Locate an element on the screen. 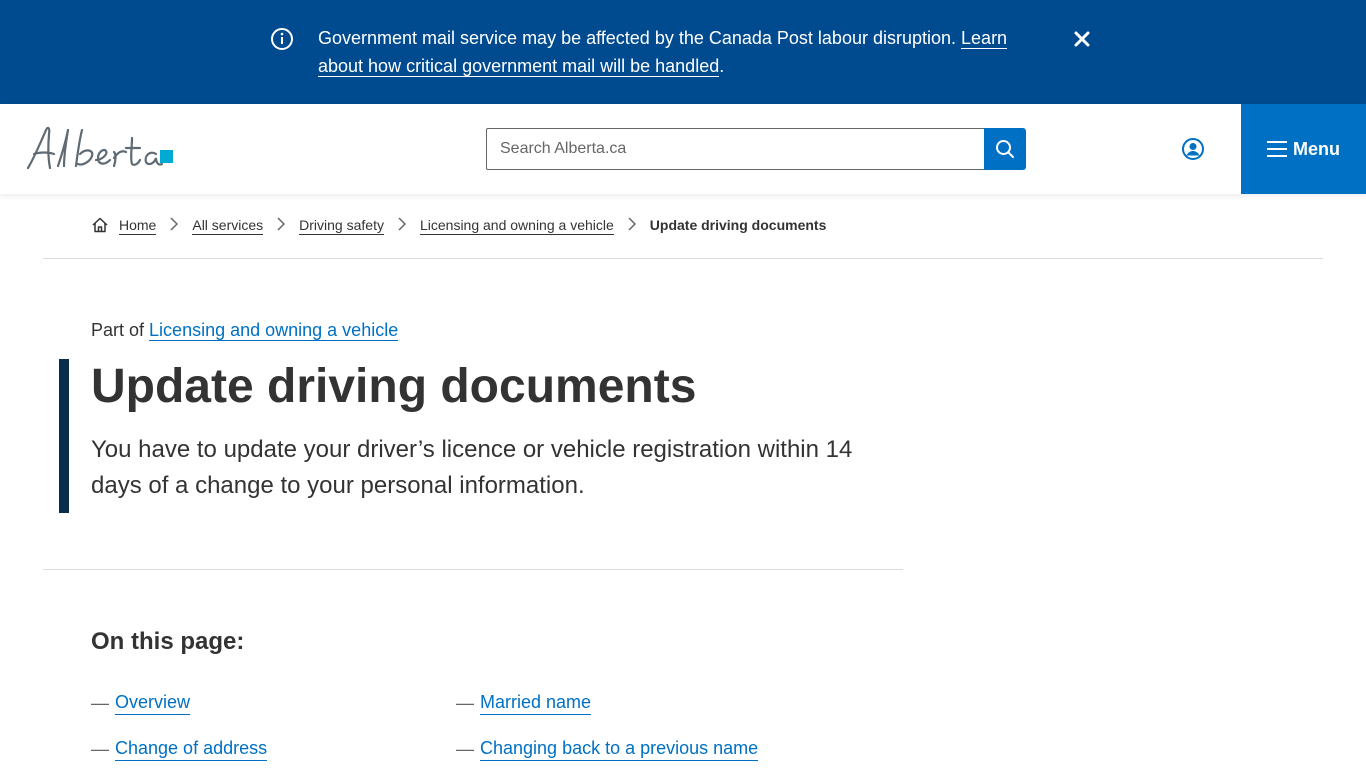 This screenshot has height=768, width=1366. part-of-link: Licensing and owning a vehicle is located at coordinates (274, 330).